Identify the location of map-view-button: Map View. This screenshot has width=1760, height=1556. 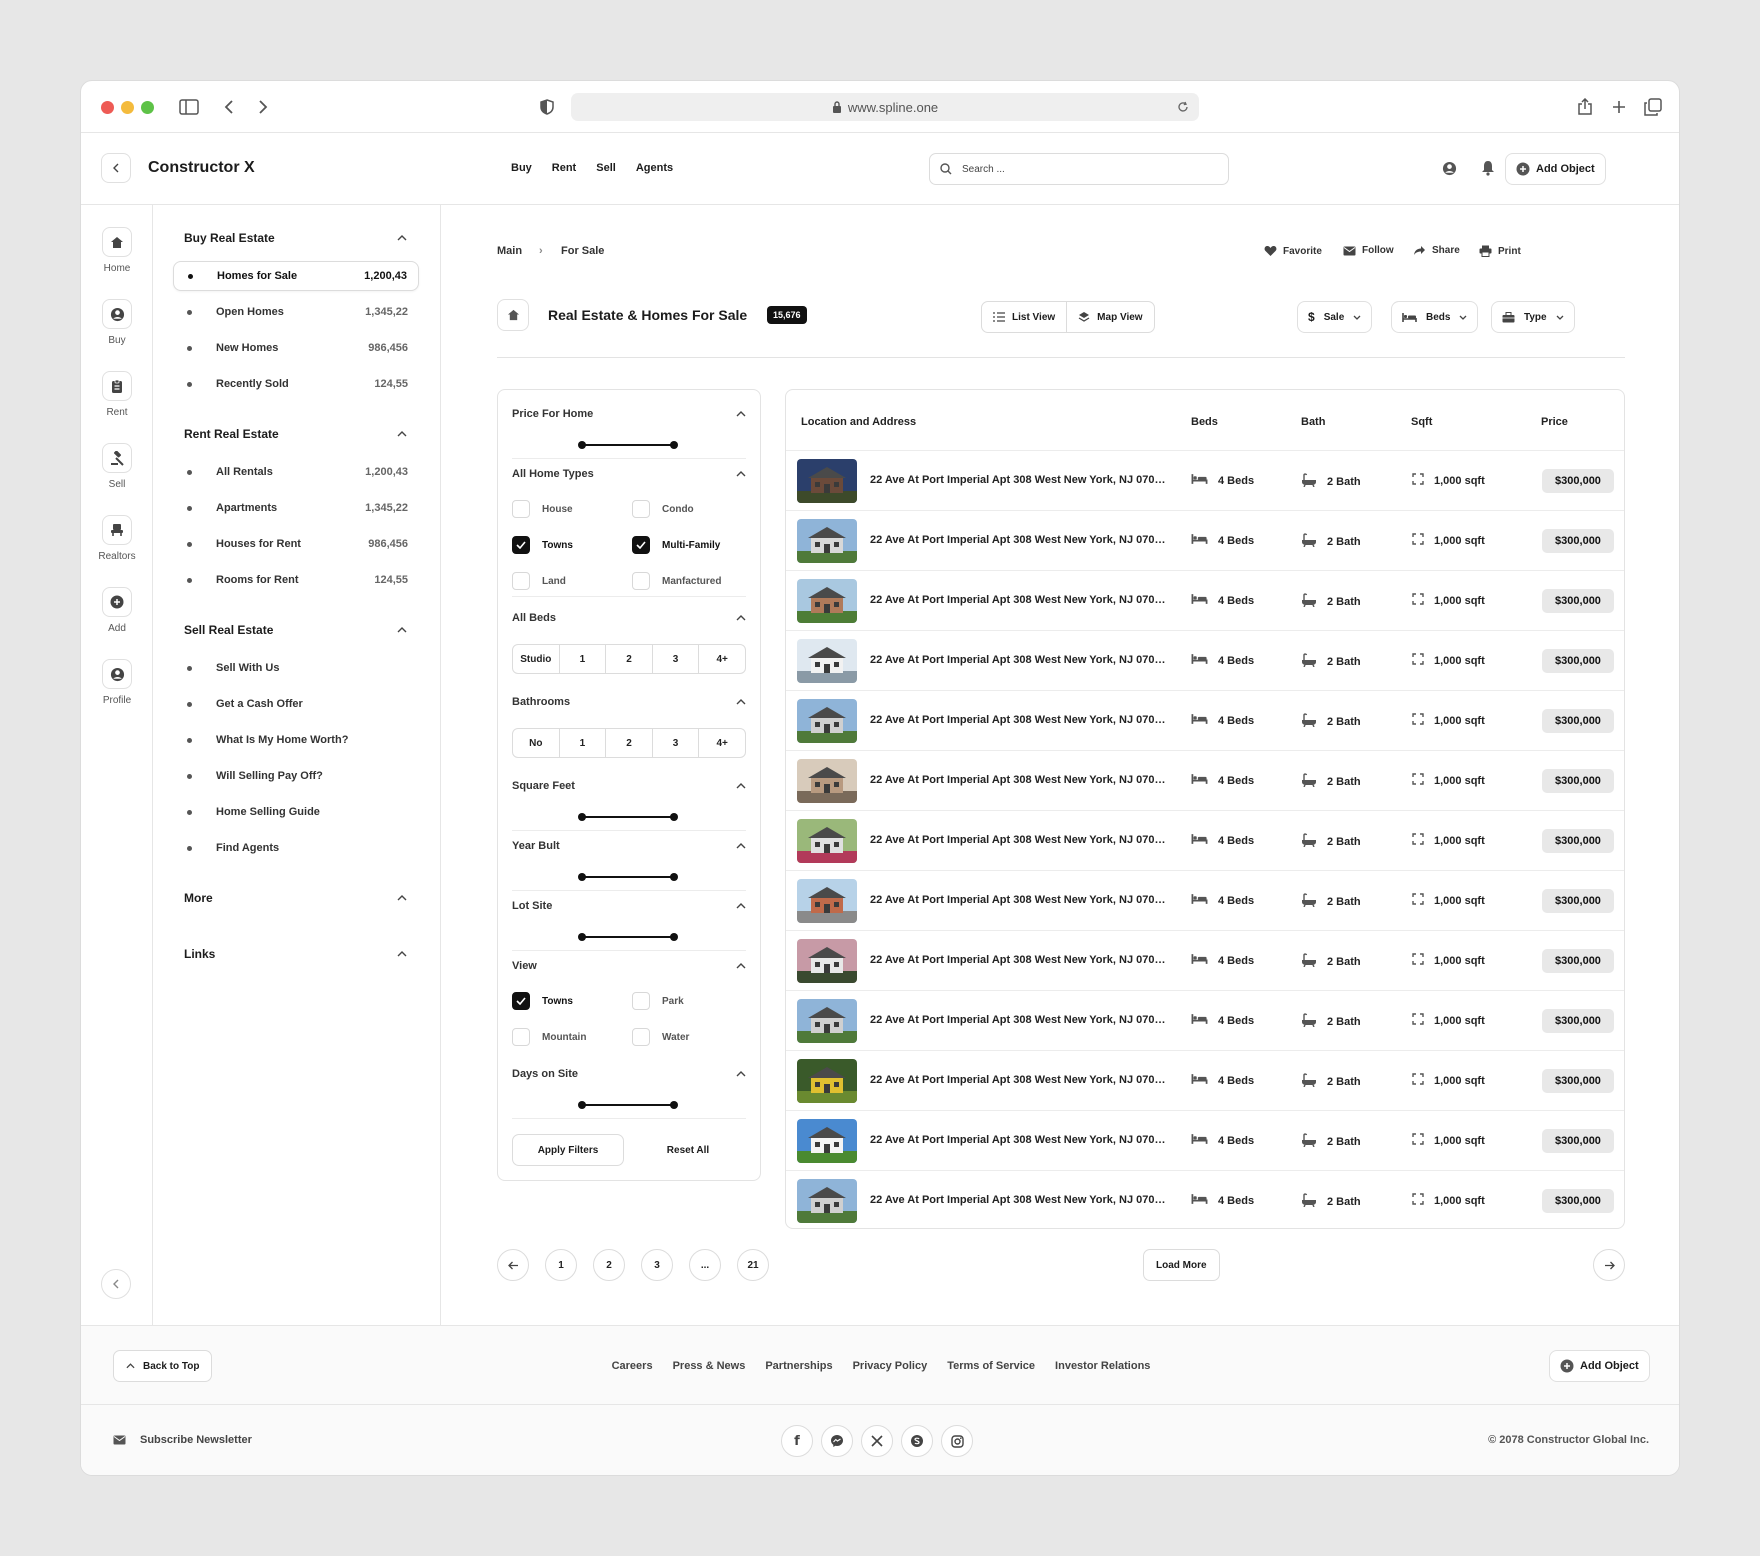
(1110, 317).